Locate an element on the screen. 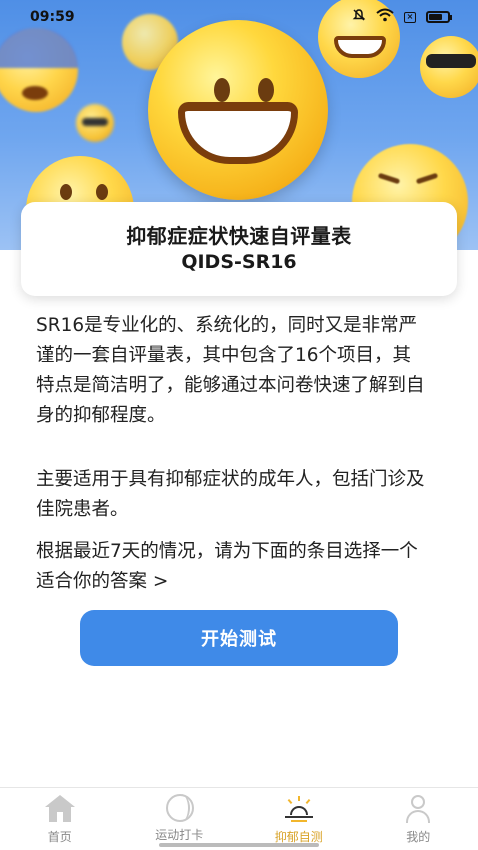 The width and height of the screenshot is (478, 850). nav-item-exercise: 运动打卡 is located at coordinates (180, 819).